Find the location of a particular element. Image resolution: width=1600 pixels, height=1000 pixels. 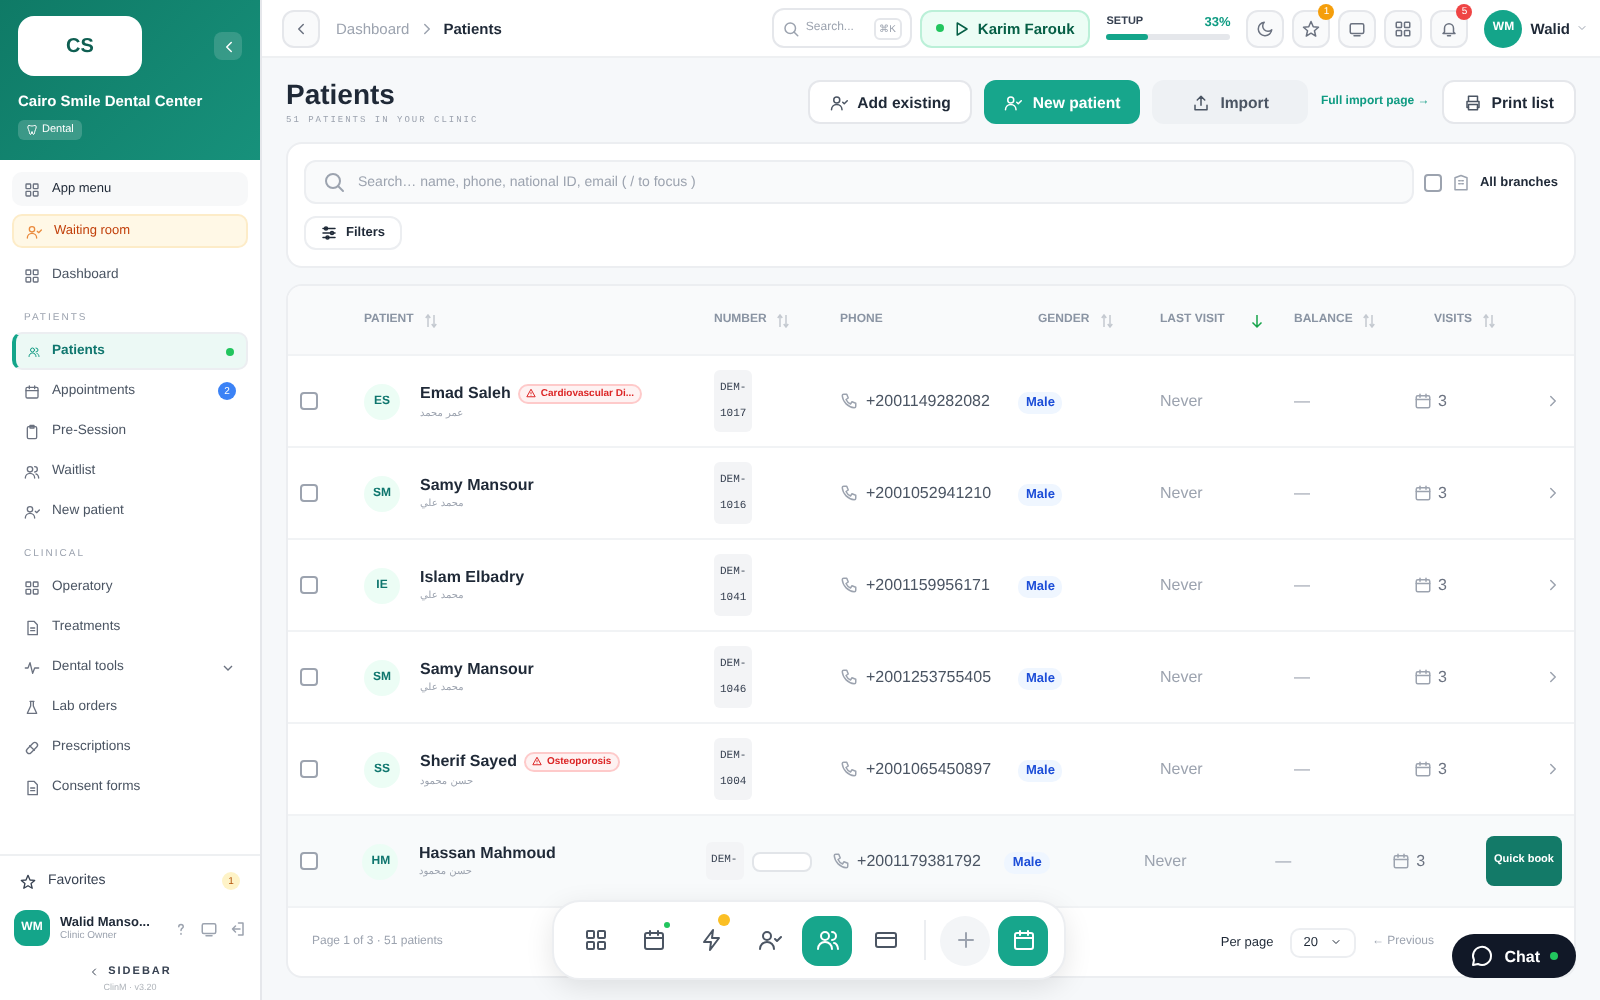

pulse-icon is located at coordinates (32, 667).